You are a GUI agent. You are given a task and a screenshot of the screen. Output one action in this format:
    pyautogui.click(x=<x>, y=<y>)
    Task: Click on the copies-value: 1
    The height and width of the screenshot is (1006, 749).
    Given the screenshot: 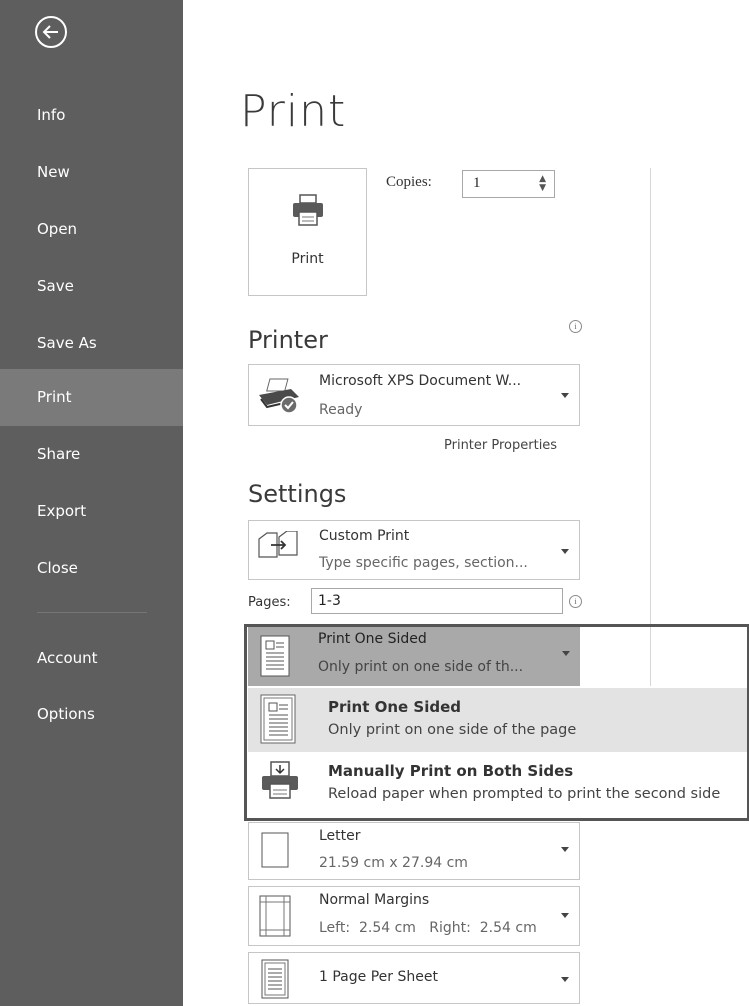 What is the action you would take?
    pyautogui.click(x=477, y=183)
    